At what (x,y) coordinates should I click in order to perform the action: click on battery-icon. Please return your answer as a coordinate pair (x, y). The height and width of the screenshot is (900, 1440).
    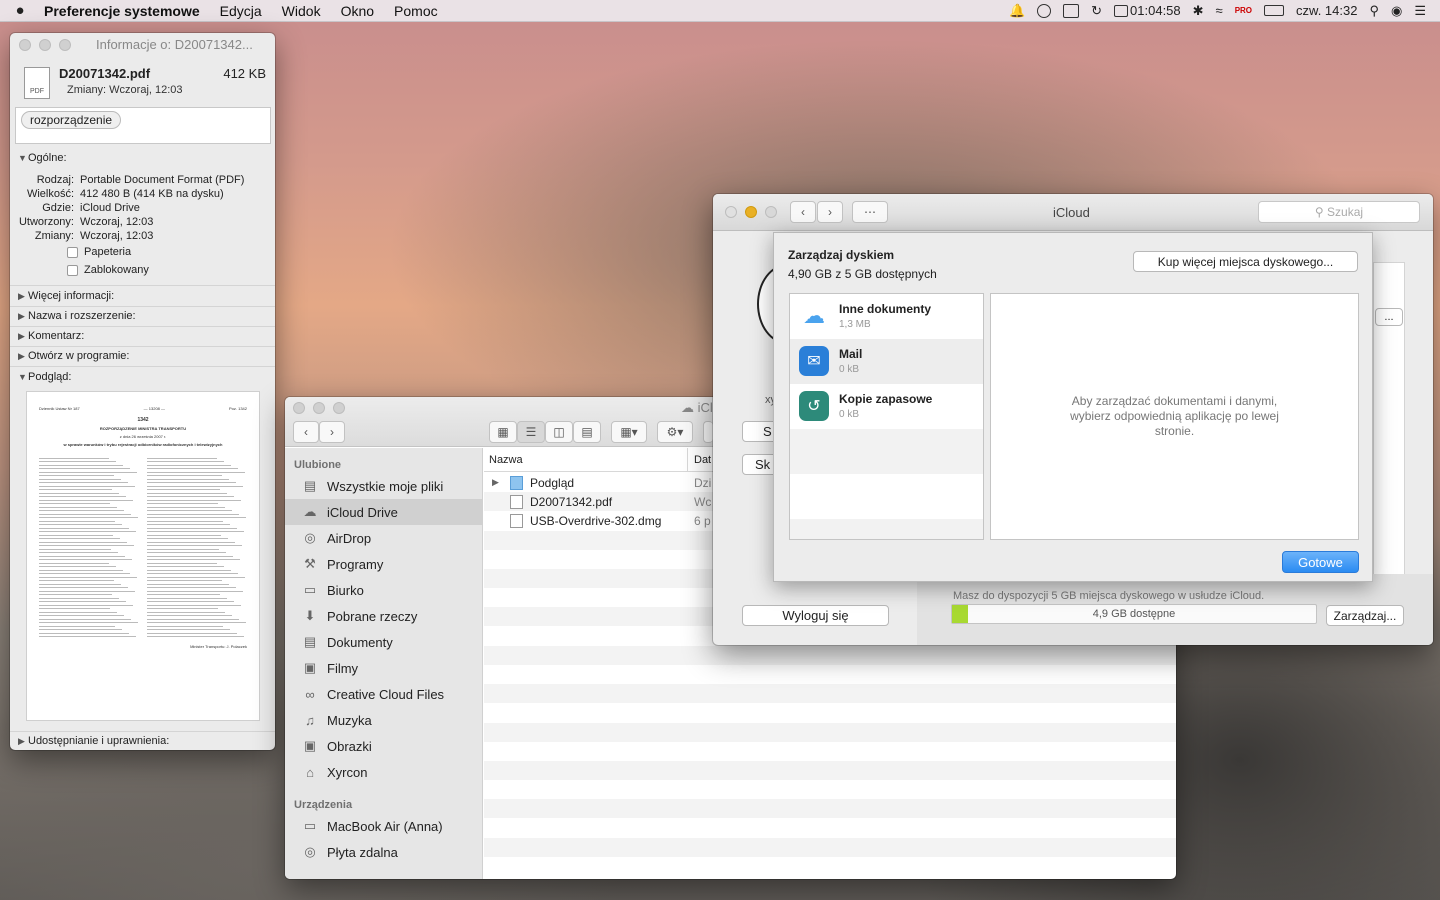
    Looking at the image, I should click on (1274, 10).